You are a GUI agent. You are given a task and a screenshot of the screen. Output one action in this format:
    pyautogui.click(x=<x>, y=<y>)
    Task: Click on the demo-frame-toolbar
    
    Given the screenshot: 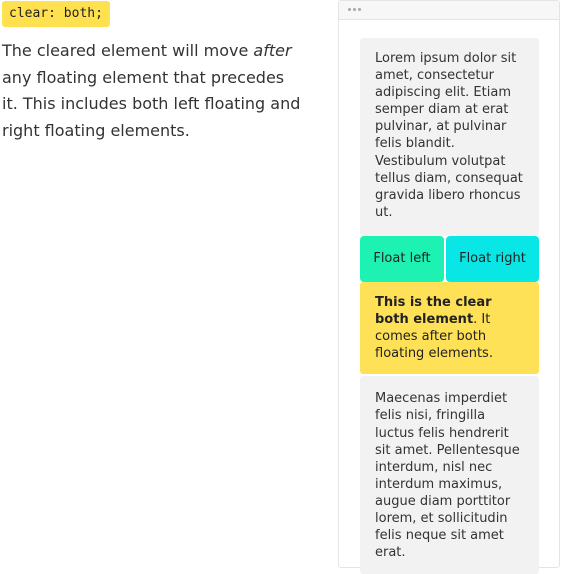 What is the action you would take?
    pyautogui.click(x=449, y=10)
    